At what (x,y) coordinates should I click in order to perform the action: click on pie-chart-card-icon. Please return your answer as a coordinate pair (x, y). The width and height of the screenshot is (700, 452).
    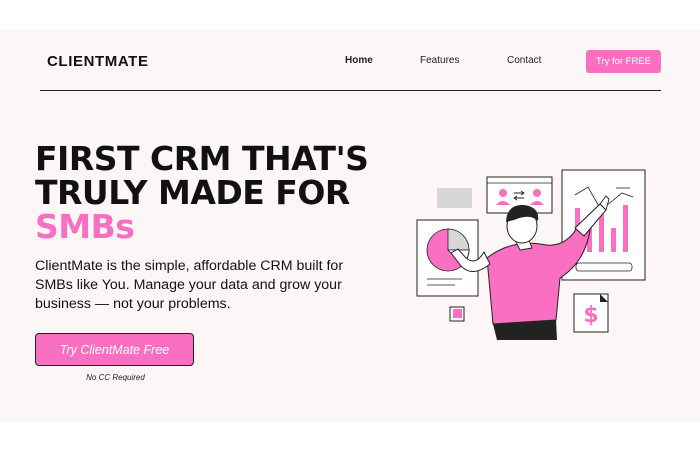
    Looking at the image, I should click on (447, 258).